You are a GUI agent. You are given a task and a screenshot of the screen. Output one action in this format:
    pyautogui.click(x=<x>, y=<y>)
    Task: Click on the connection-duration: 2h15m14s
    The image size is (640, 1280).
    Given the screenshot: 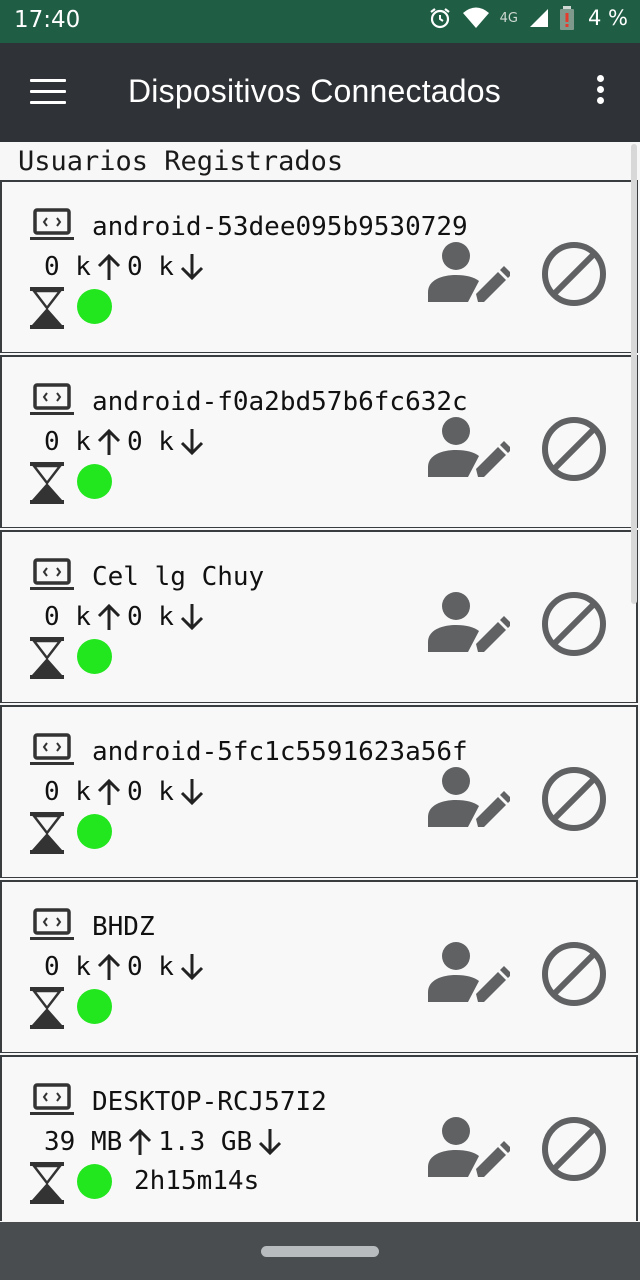 What is the action you would take?
    pyautogui.click(x=197, y=1181)
    